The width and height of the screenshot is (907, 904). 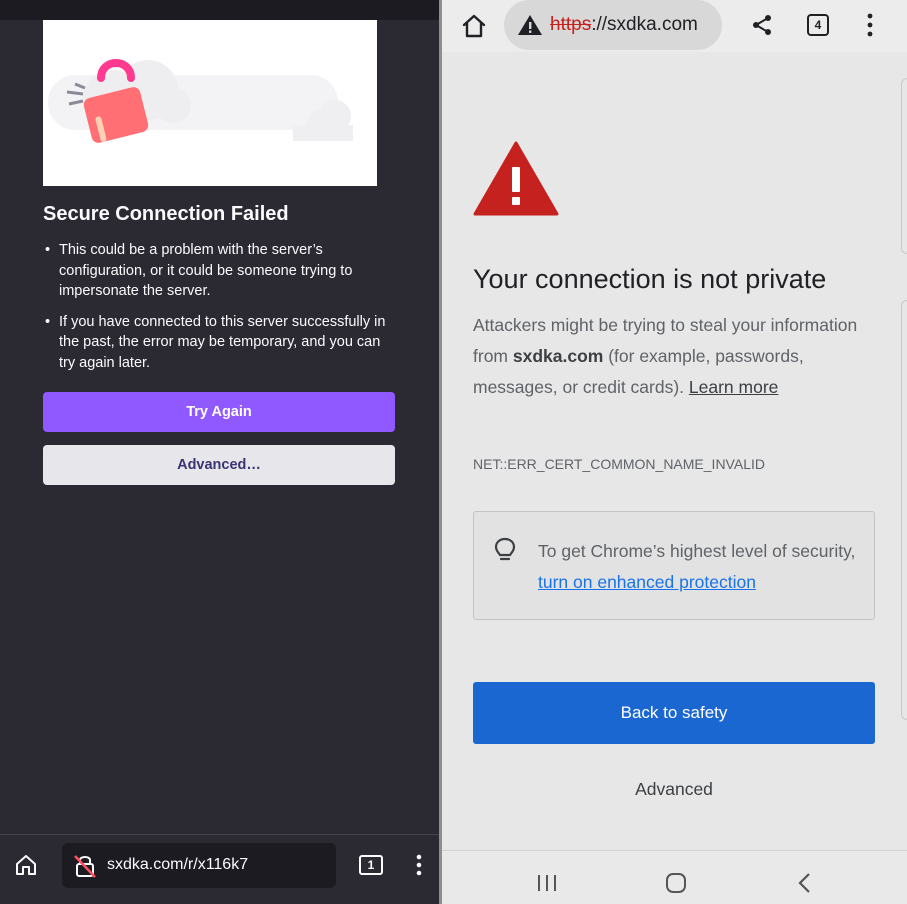 I want to click on share-icon, so click(x=762, y=27).